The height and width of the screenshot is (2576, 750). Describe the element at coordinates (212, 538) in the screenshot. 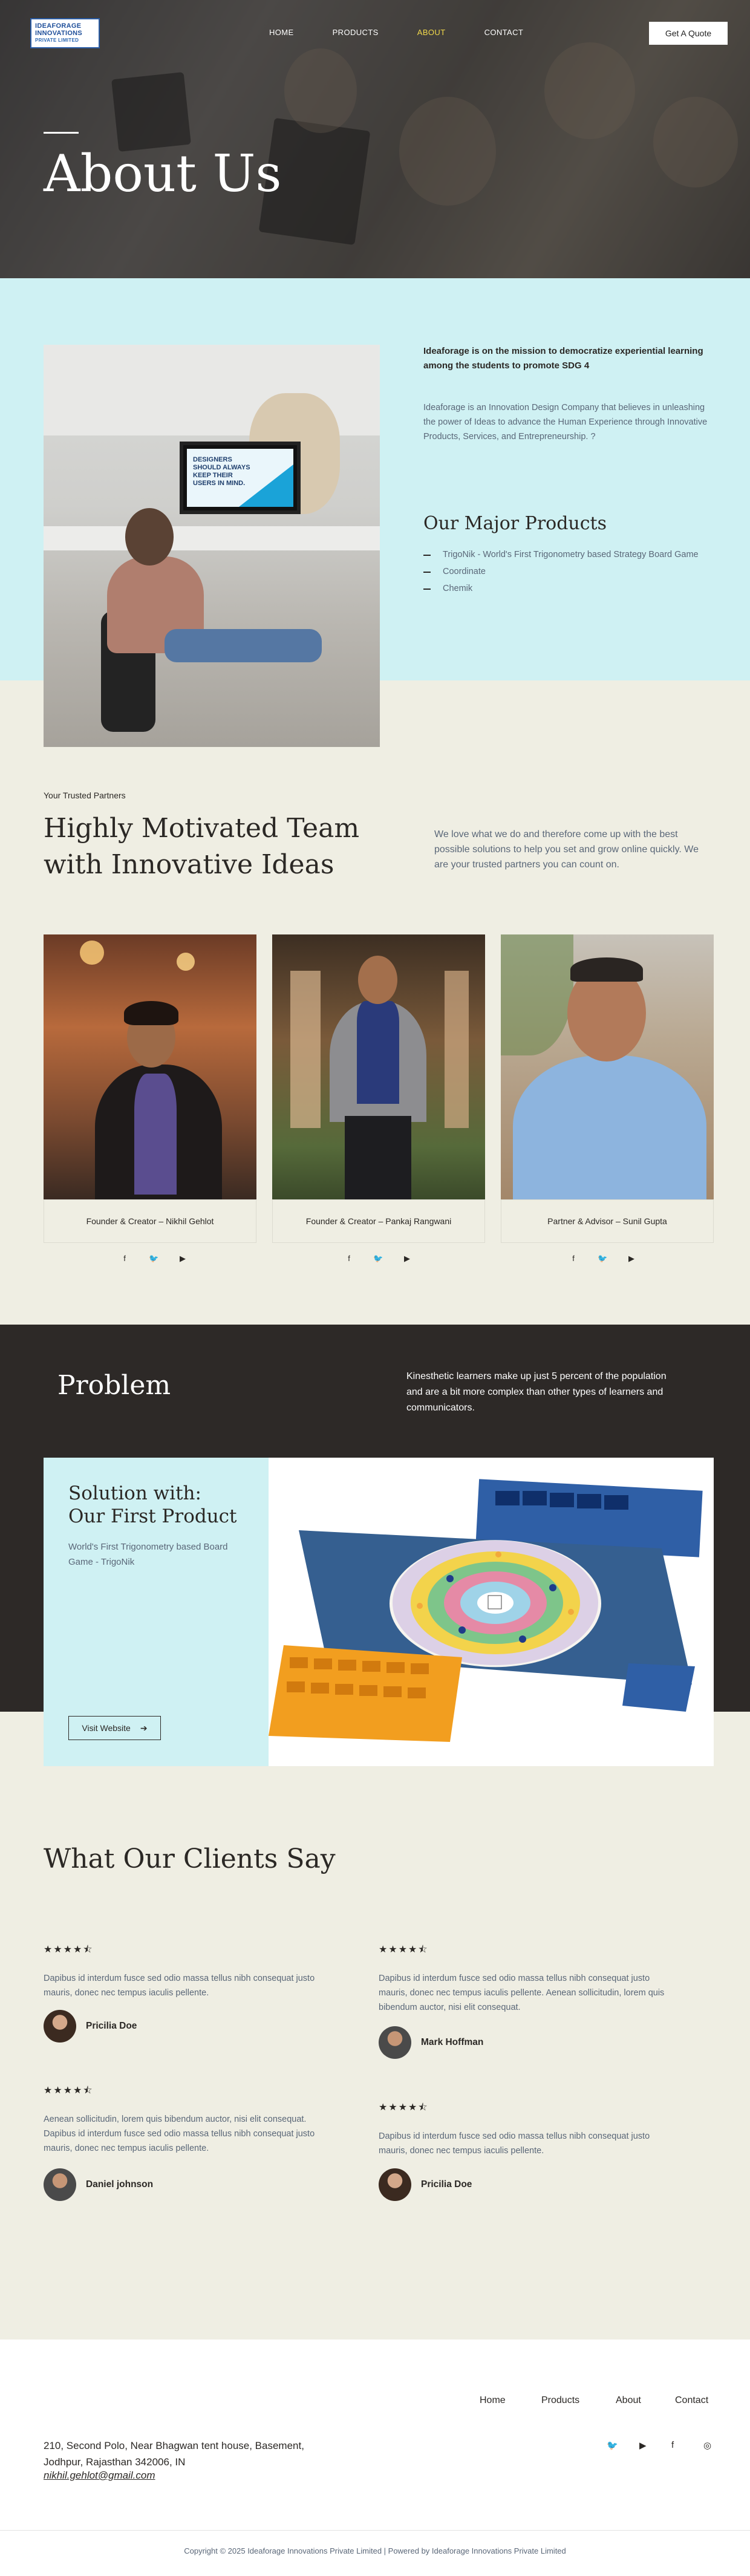

I see `image-desk` at that location.